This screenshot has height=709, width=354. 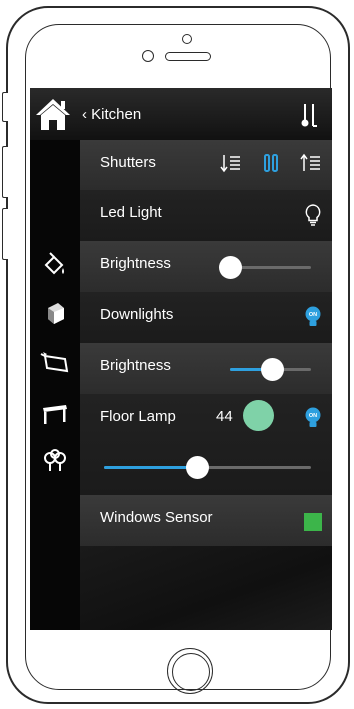 I want to click on row-downlights: Downlights ON, so click(x=206, y=317).